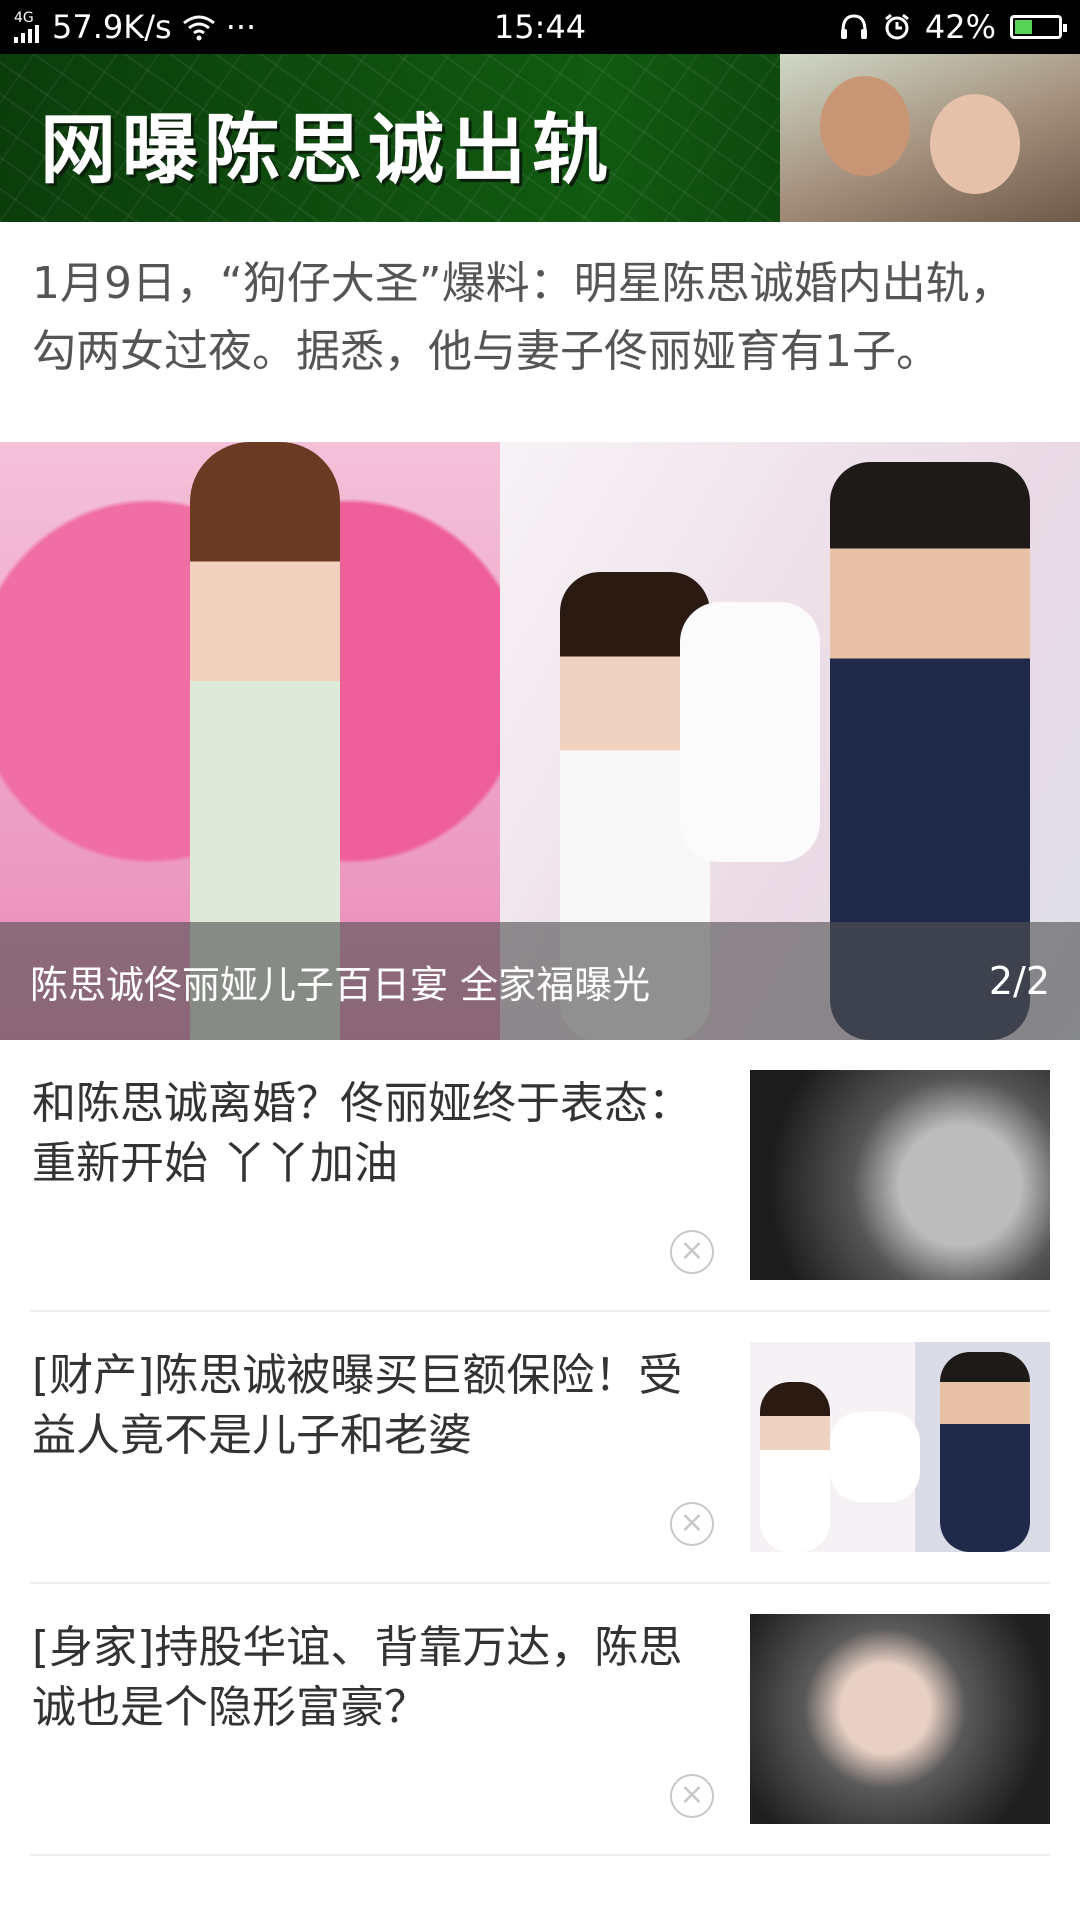 This screenshot has width=1080, height=1920. I want to click on headline-banner: 网曝陈思诚出轨, so click(540, 138).